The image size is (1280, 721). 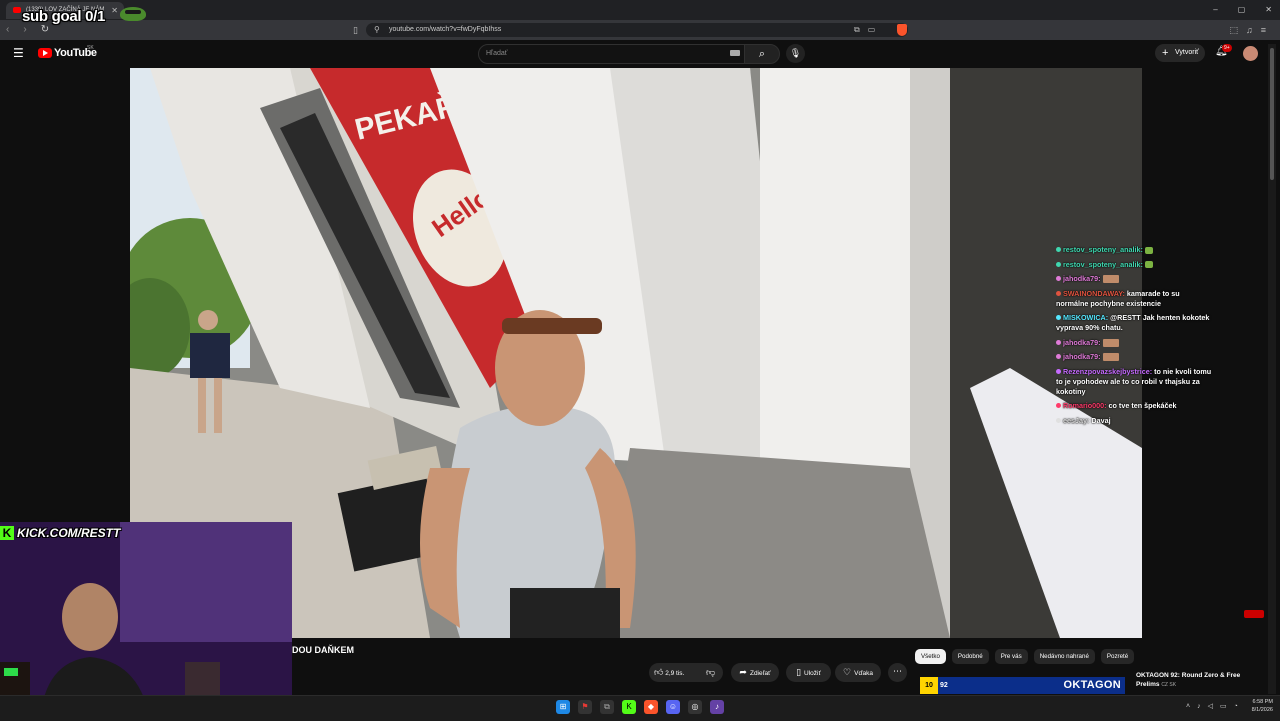 What do you see at coordinates (1011, 656) in the screenshot?
I see `chip-for-you: Pre vás` at bounding box center [1011, 656].